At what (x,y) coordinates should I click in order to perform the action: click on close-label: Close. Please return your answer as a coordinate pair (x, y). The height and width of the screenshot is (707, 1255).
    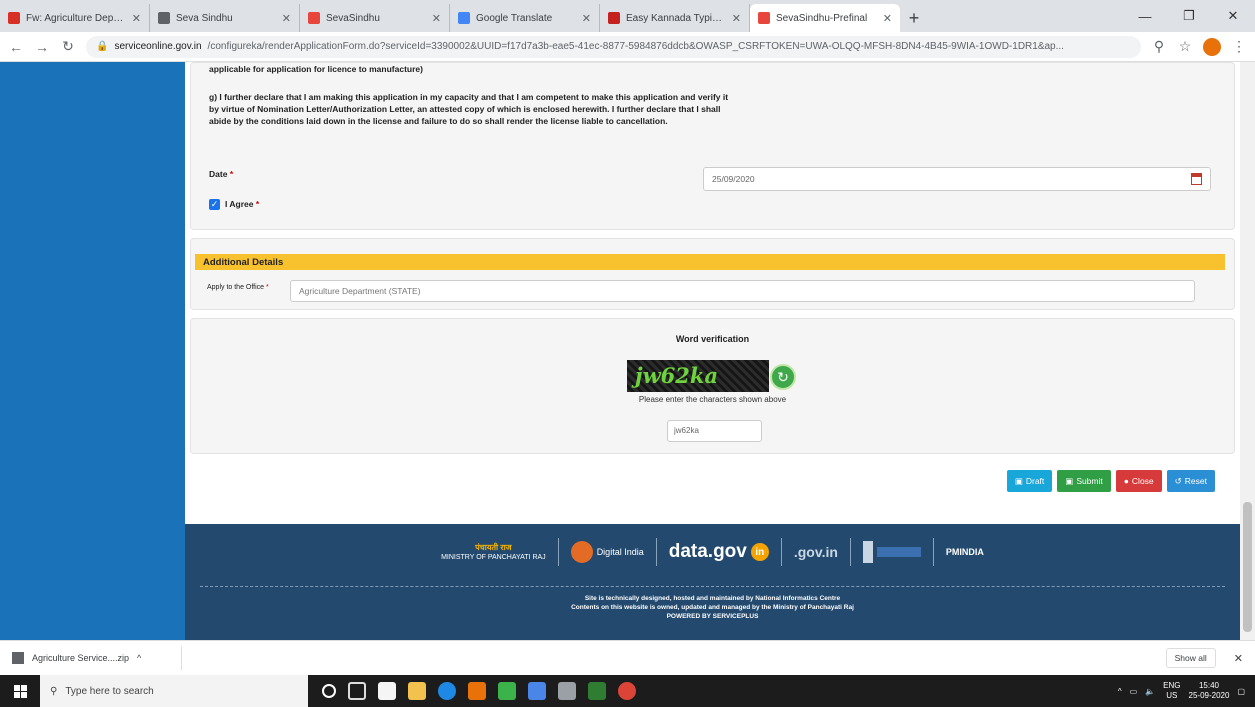
    Looking at the image, I should click on (1142, 481).